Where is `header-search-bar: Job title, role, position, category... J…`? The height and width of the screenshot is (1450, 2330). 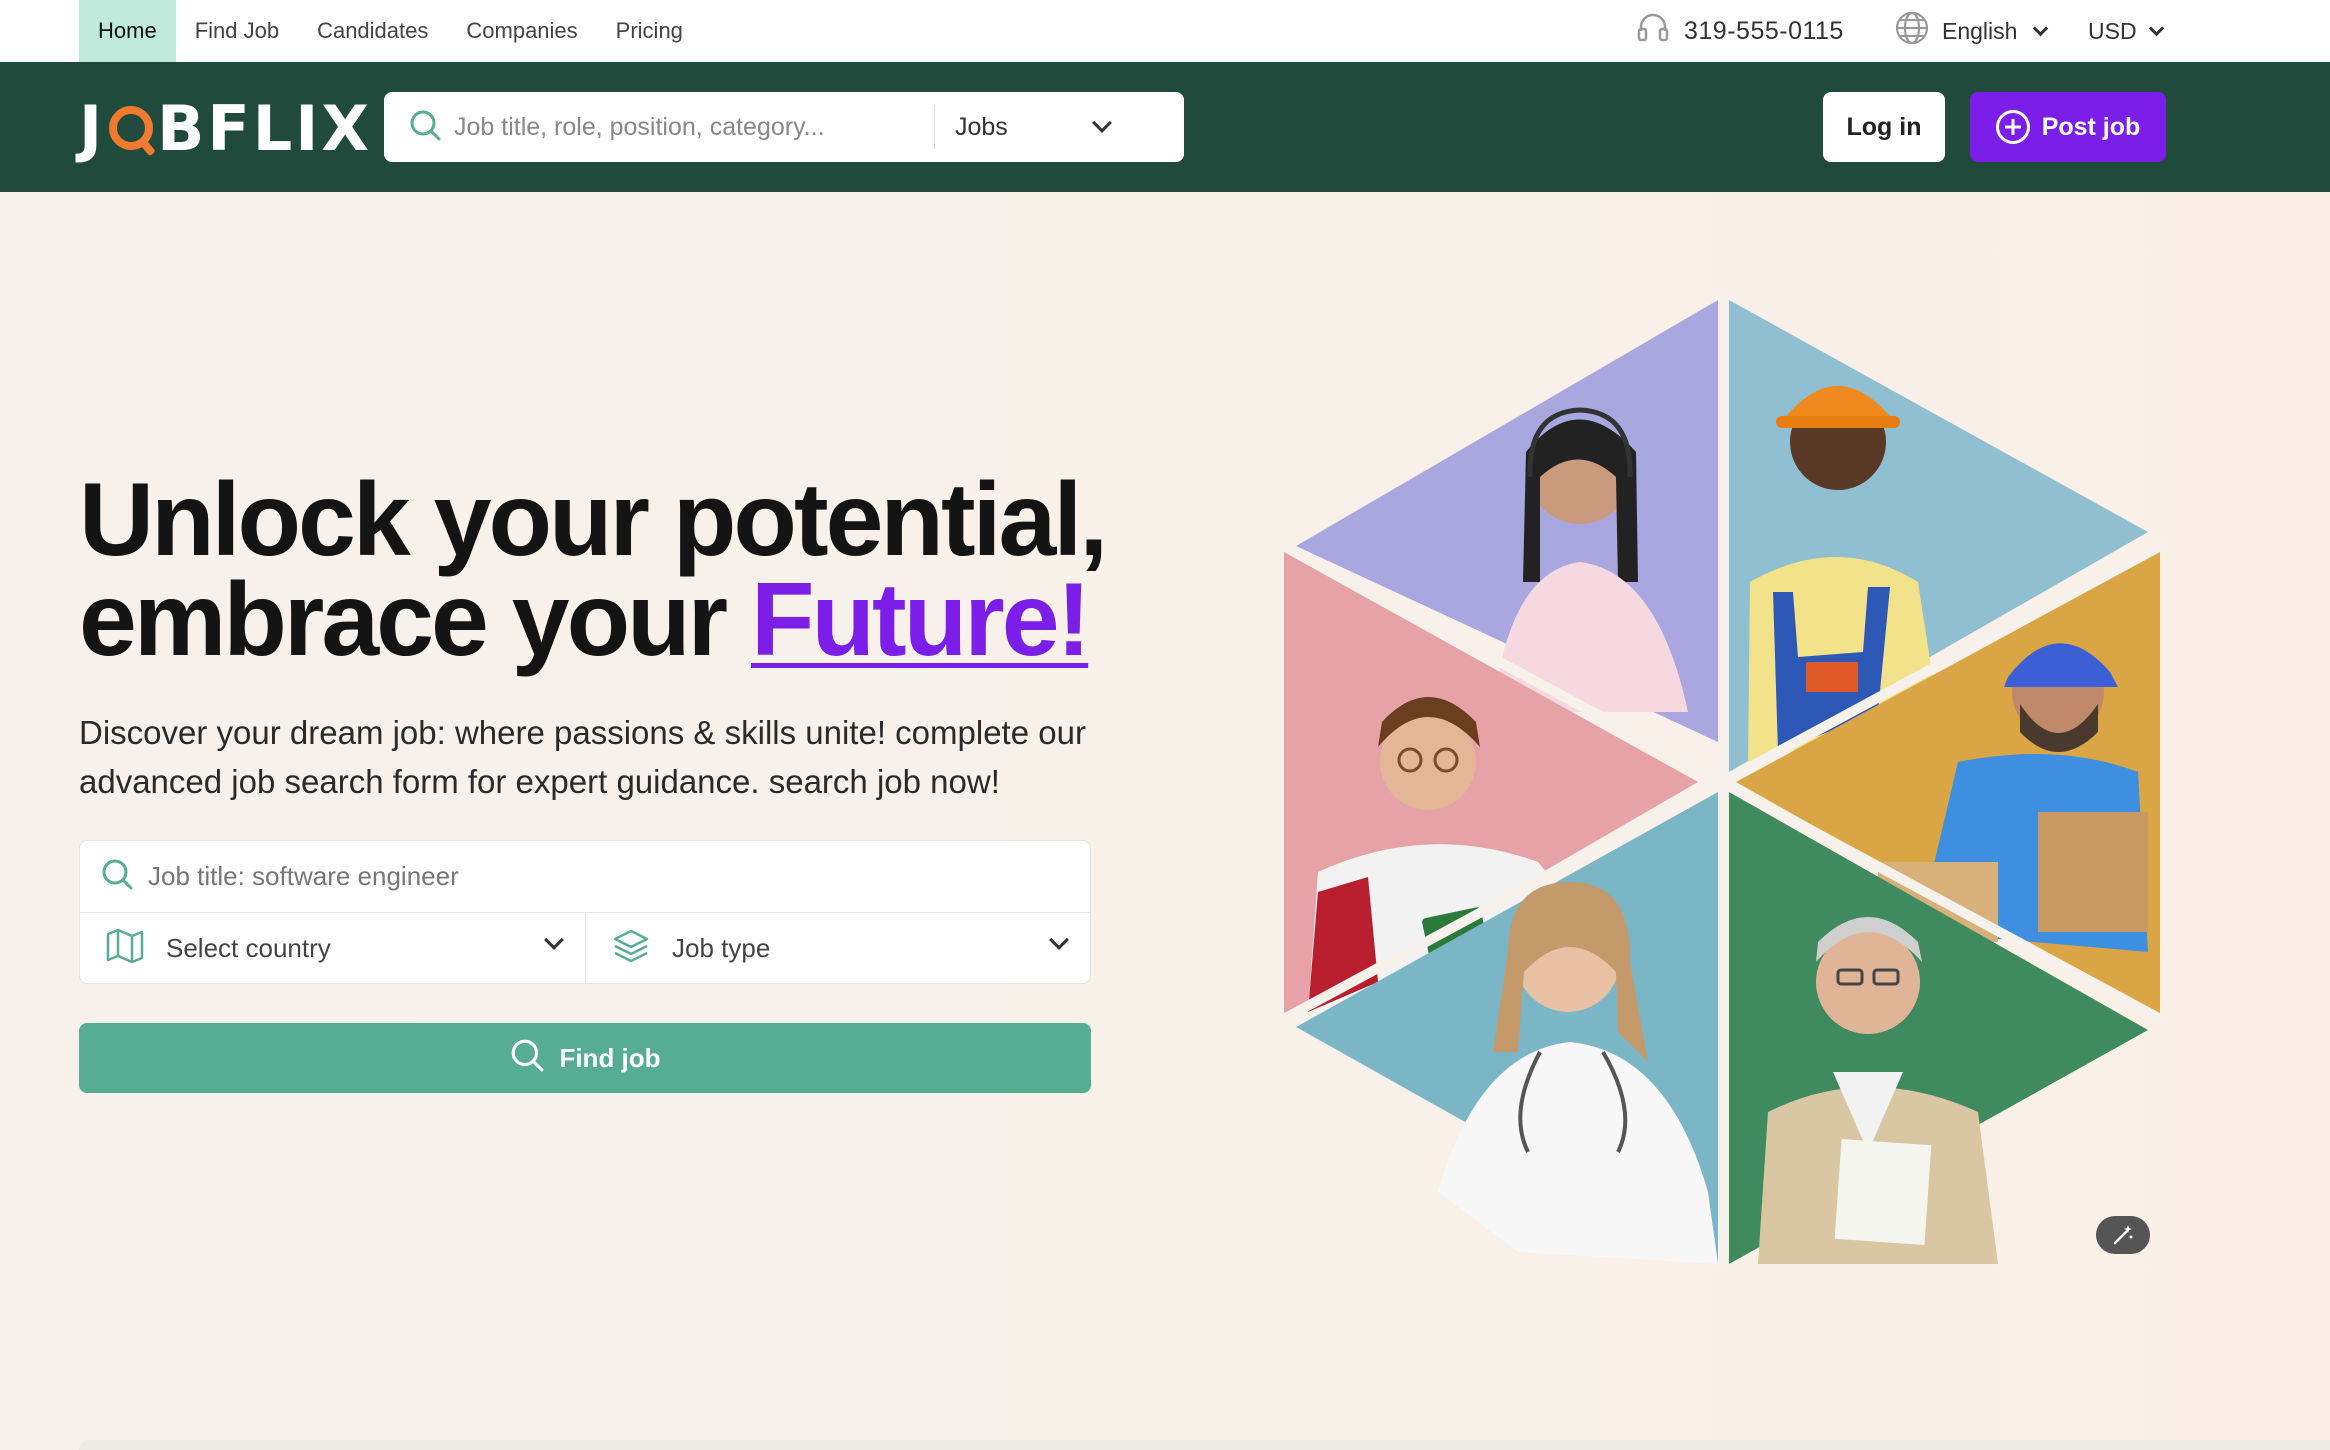
header-search-bar: Job title, role, position, category... J… is located at coordinates (784, 127).